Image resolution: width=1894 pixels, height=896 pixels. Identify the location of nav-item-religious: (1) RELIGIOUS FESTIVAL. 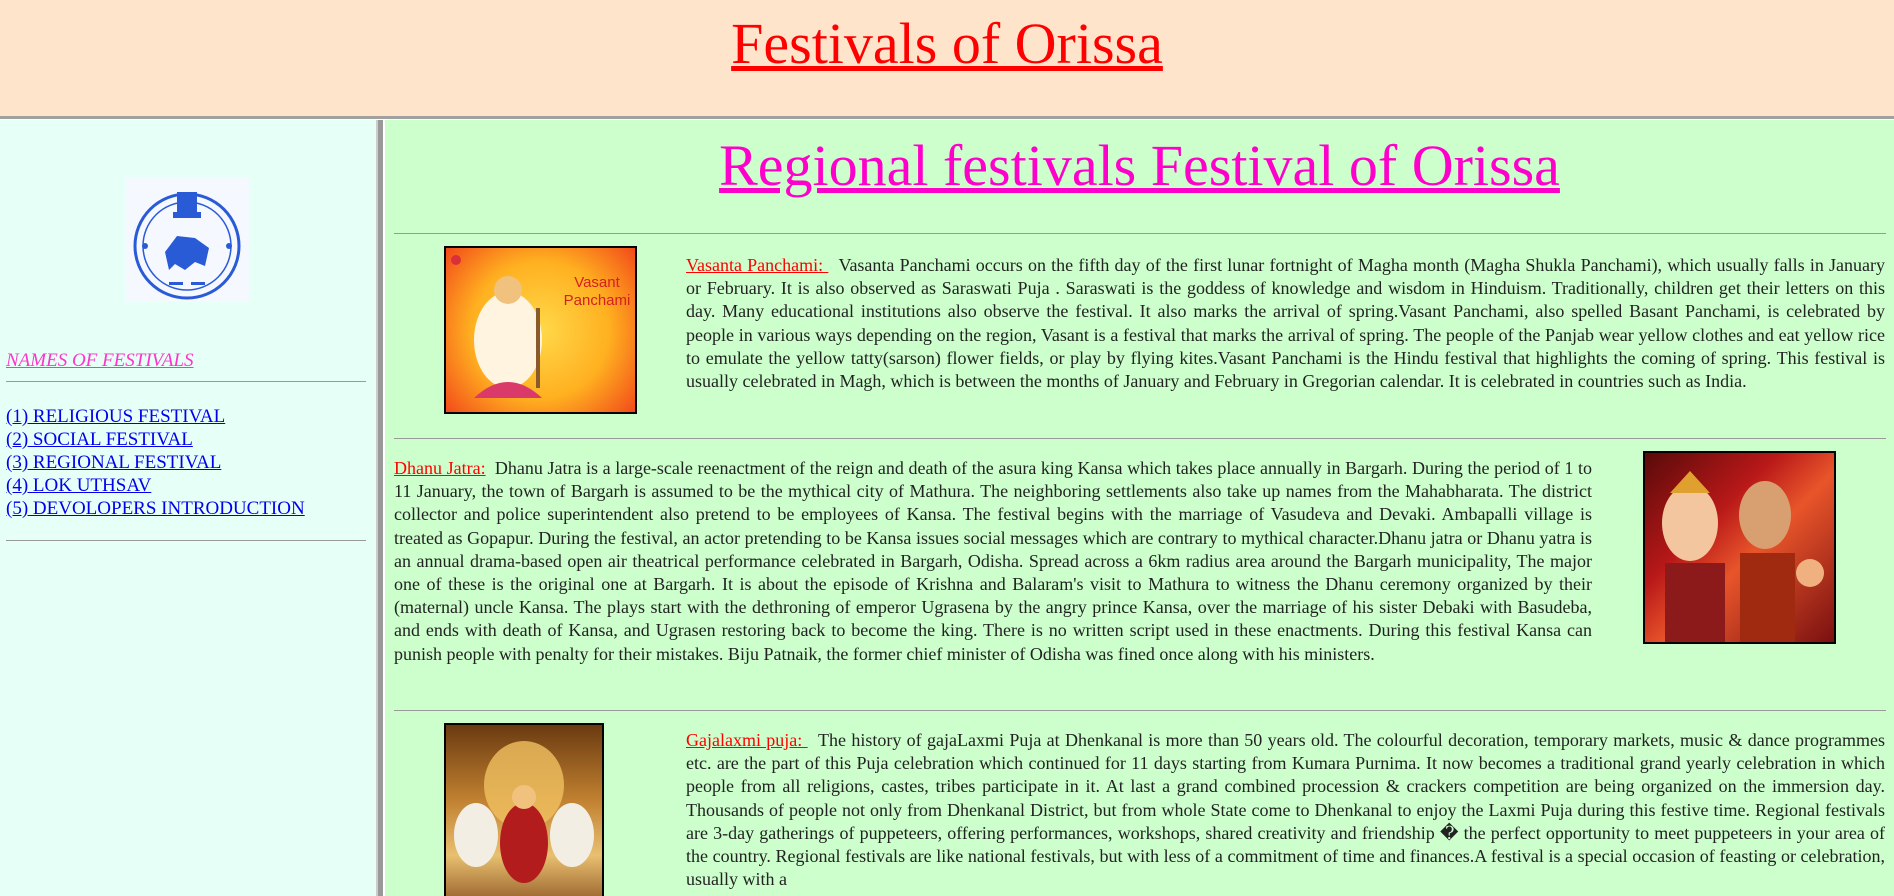
(155, 416).